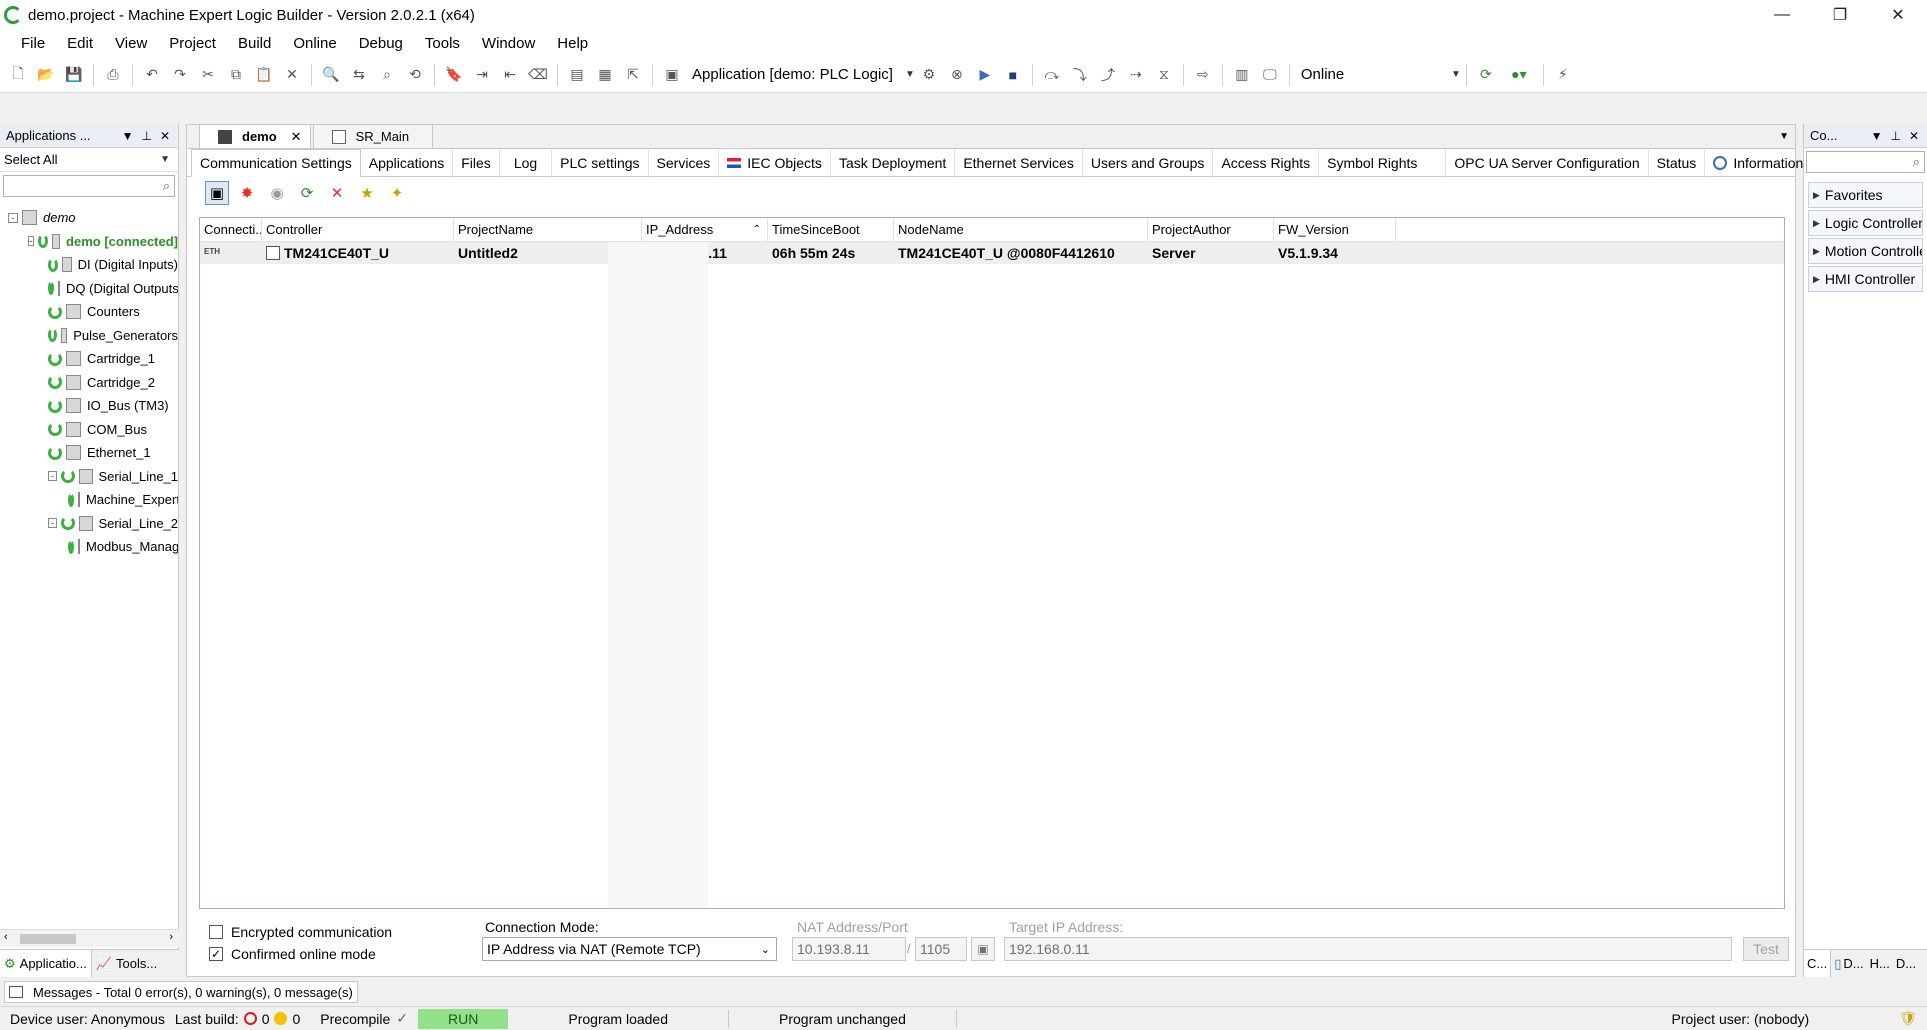 The image size is (1927, 1030). I want to click on clipboard-icon: ▤, so click(577, 75).